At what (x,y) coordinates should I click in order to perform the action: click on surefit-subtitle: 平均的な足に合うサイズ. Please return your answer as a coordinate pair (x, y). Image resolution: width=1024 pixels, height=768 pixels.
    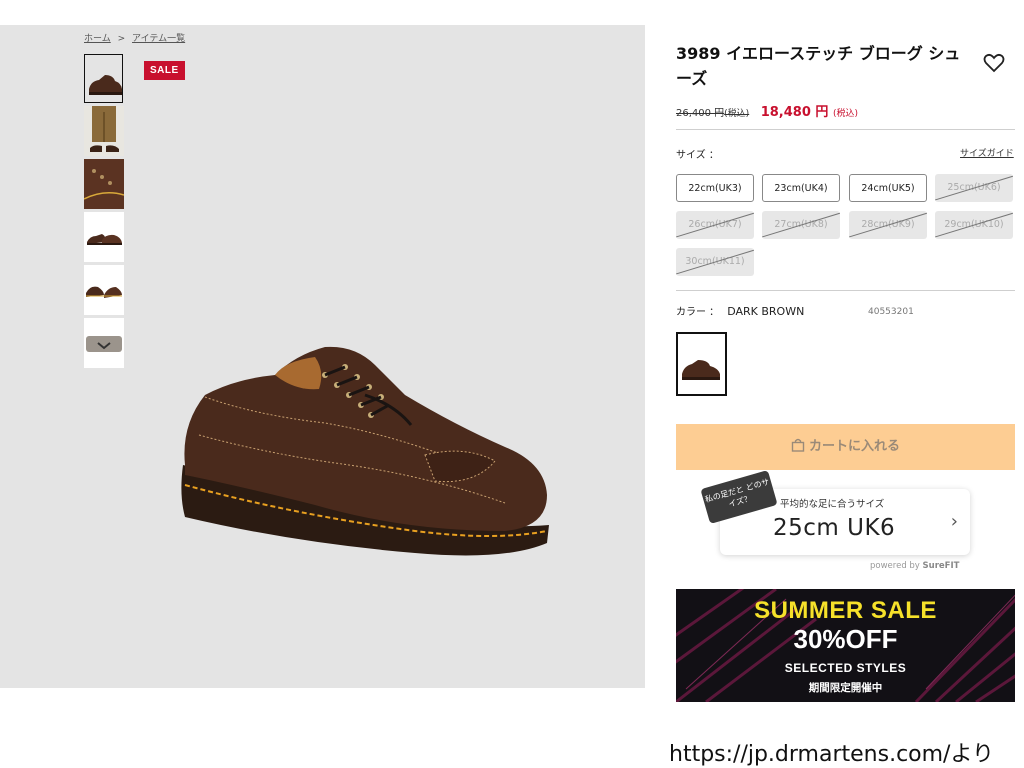
    Looking at the image, I should click on (832, 504).